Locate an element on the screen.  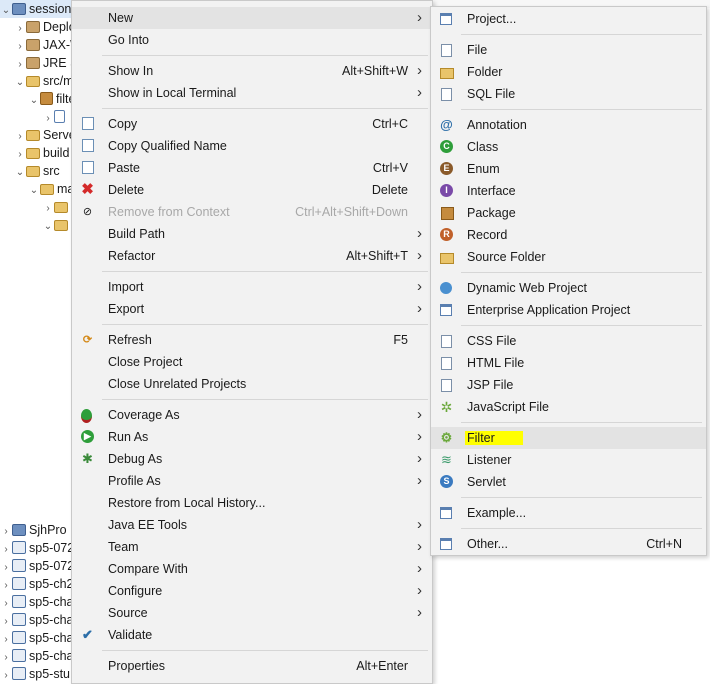
shortcut-hint: Alt+Enter is located at coordinates (382, 666).